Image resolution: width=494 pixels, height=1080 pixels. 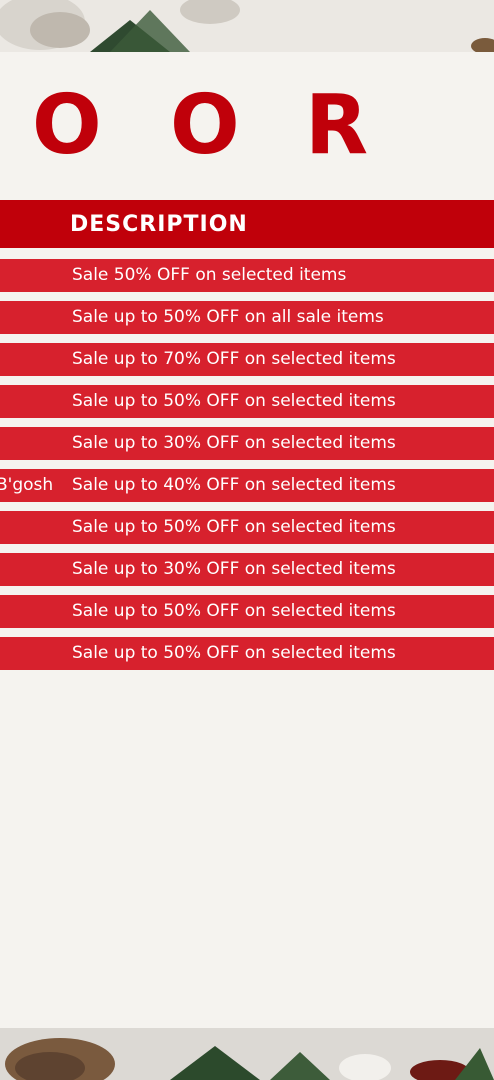 What do you see at coordinates (228, 317) in the screenshot?
I see `description-cell: Sale up to 50% OFF on all sale items` at bounding box center [228, 317].